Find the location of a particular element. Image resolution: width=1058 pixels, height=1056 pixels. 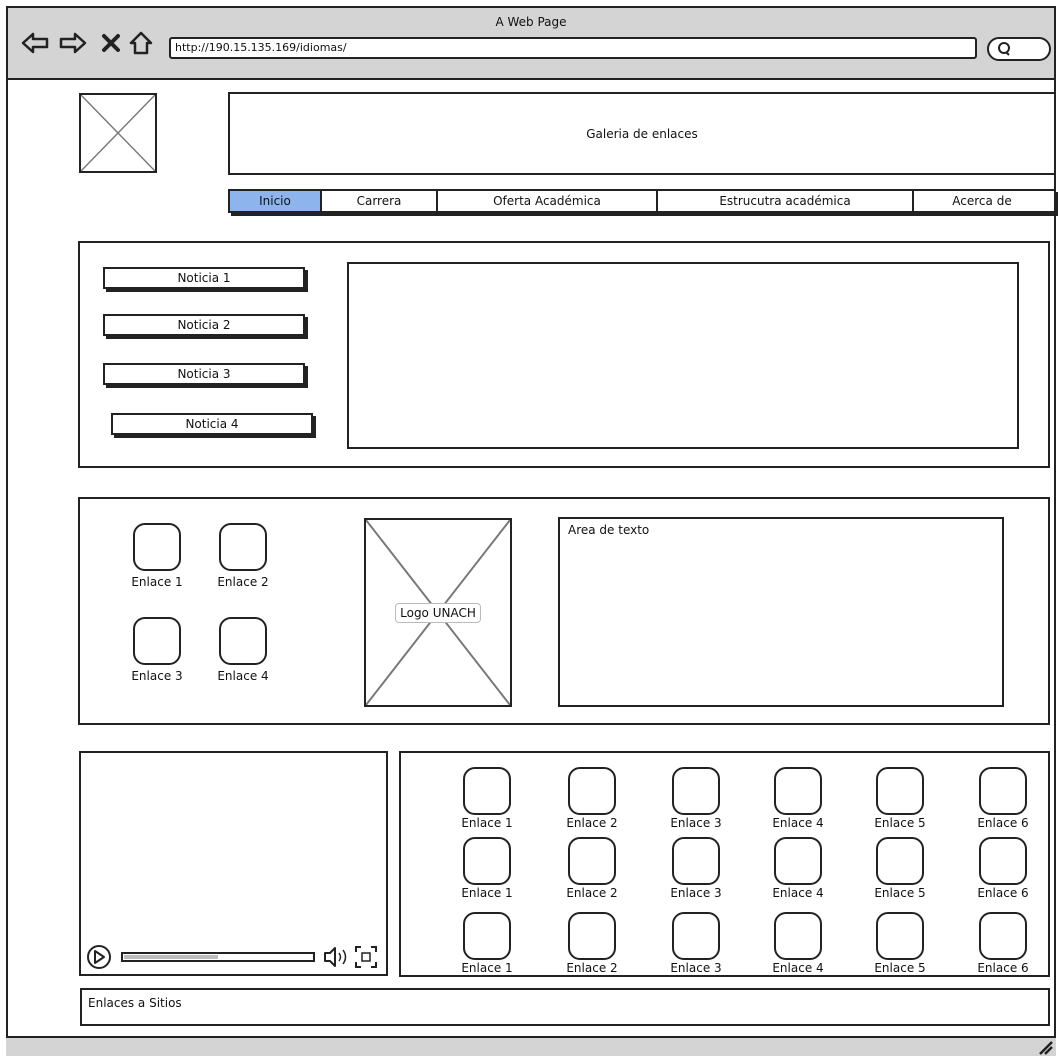

volume-icon is located at coordinates (335, 957).